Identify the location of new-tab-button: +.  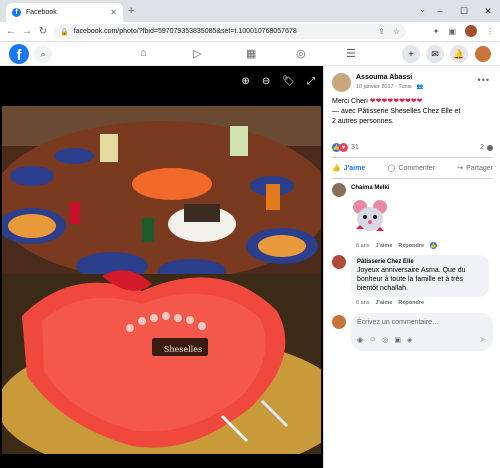
(131, 11).